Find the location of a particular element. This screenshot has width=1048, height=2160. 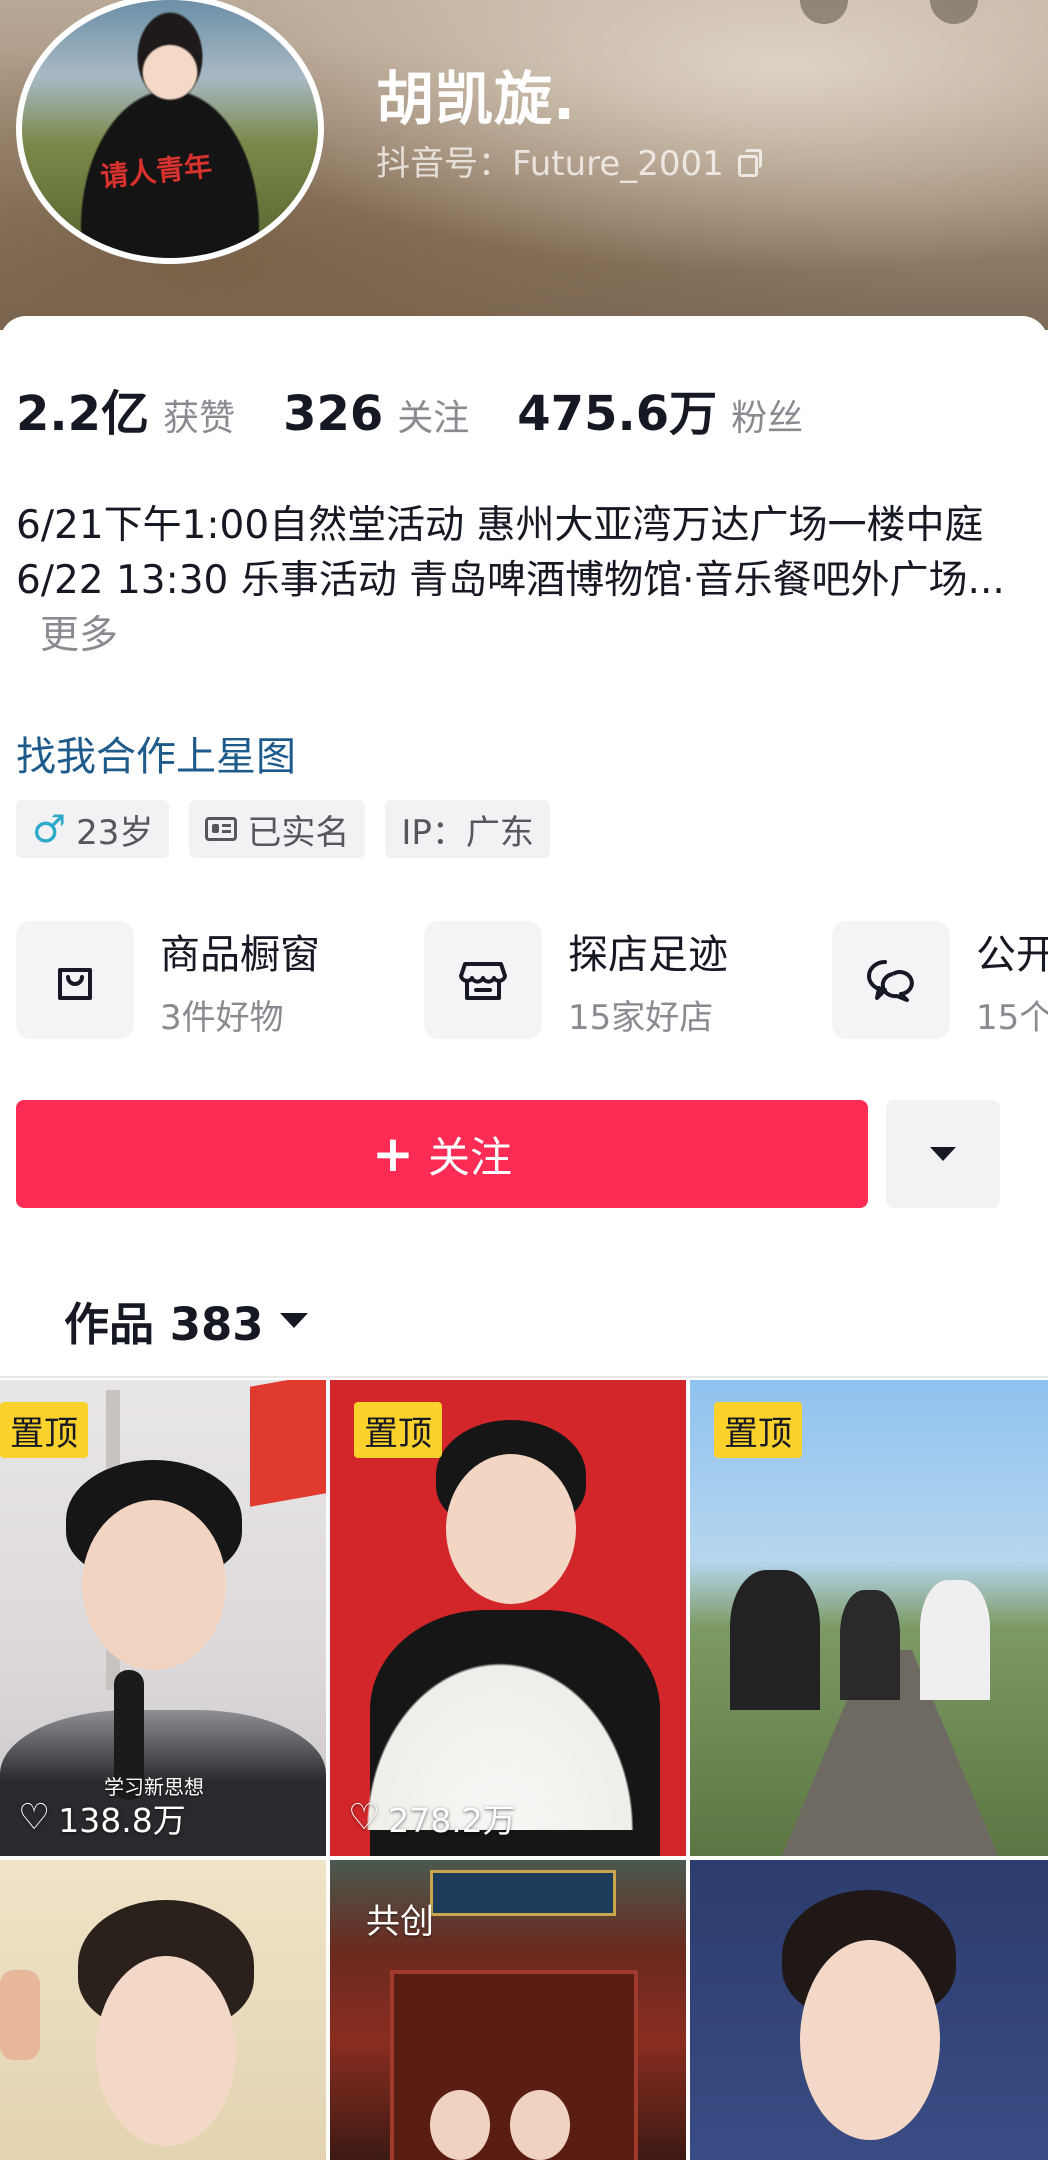

feature-public-groups: 公开 15个 is located at coordinates (940, 980).